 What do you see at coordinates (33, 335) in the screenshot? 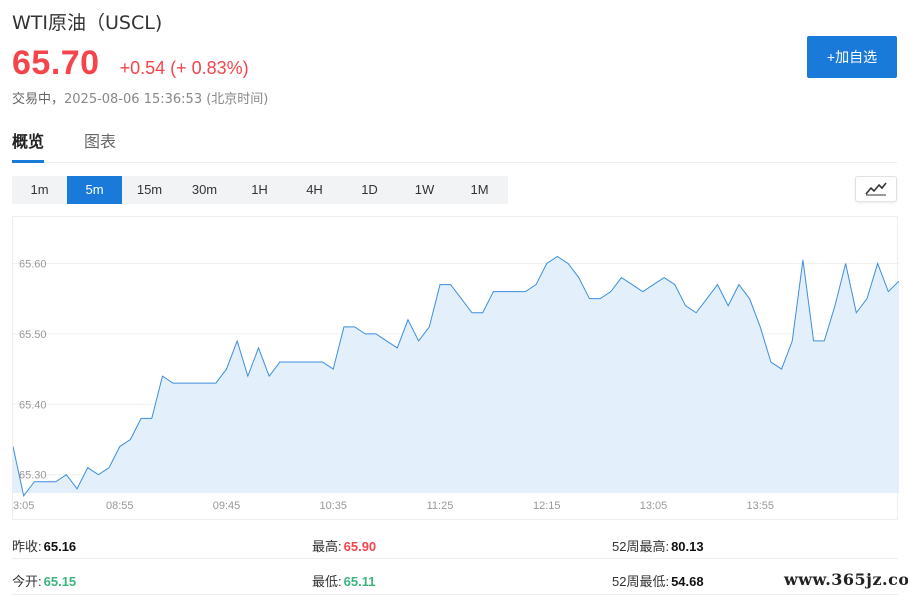
I see `y-tick-label: 65.50` at bounding box center [33, 335].